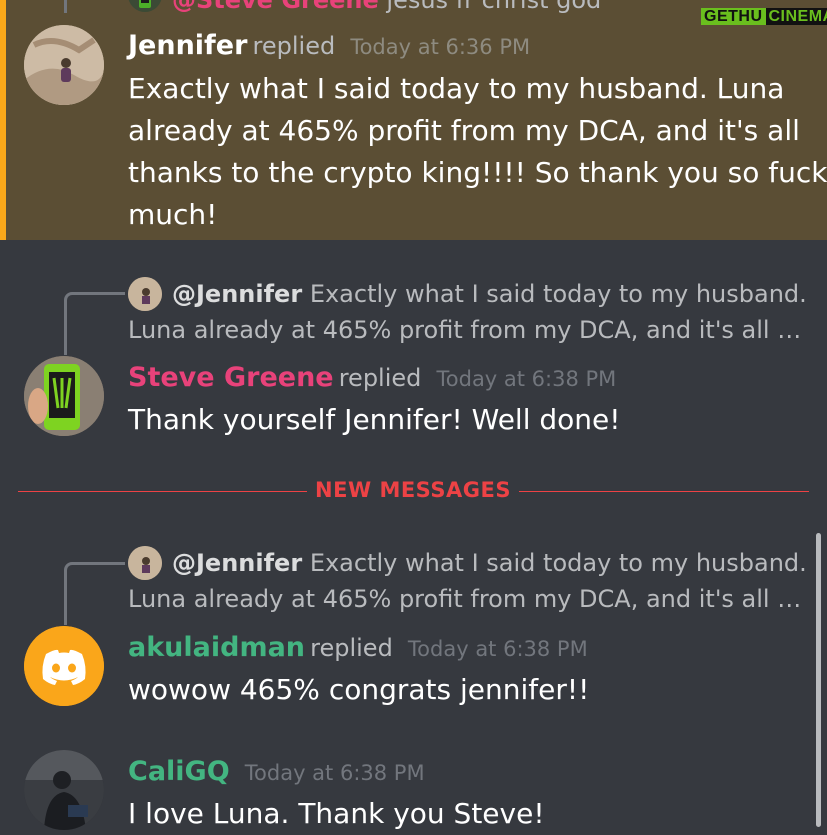 This screenshot has width=827, height=835. Describe the element at coordinates (664, 491) in the screenshot. I see `new-messages-line-right` at that location.